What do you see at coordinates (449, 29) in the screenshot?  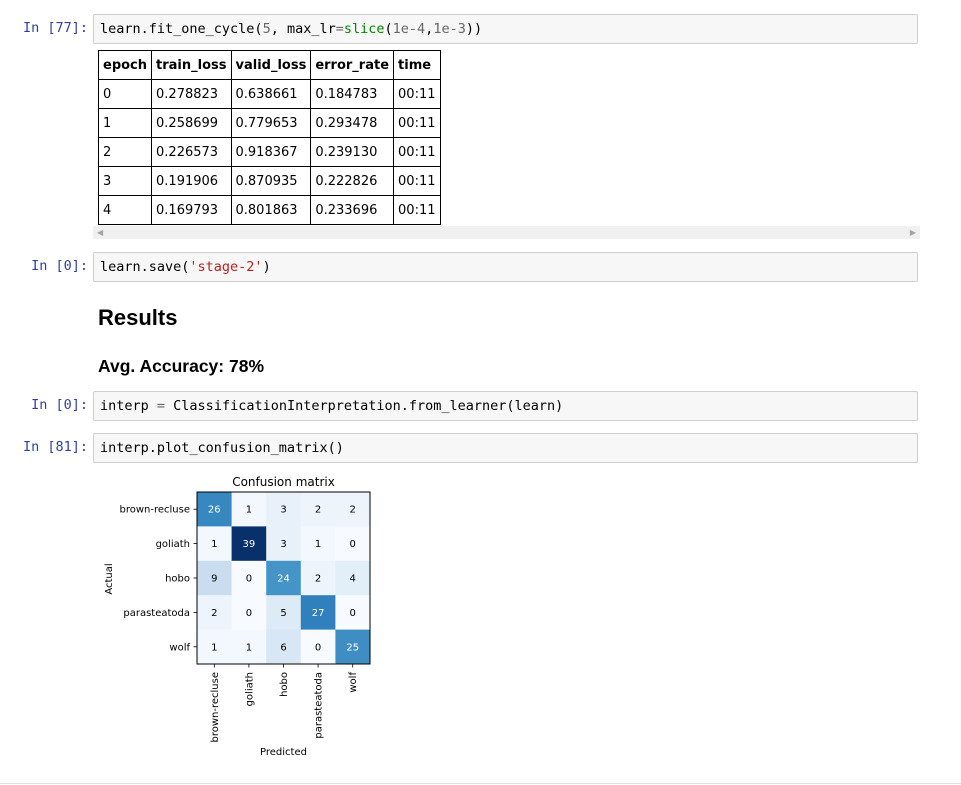 I see `code-token: 1e-3` at bounding box center [449, 29].